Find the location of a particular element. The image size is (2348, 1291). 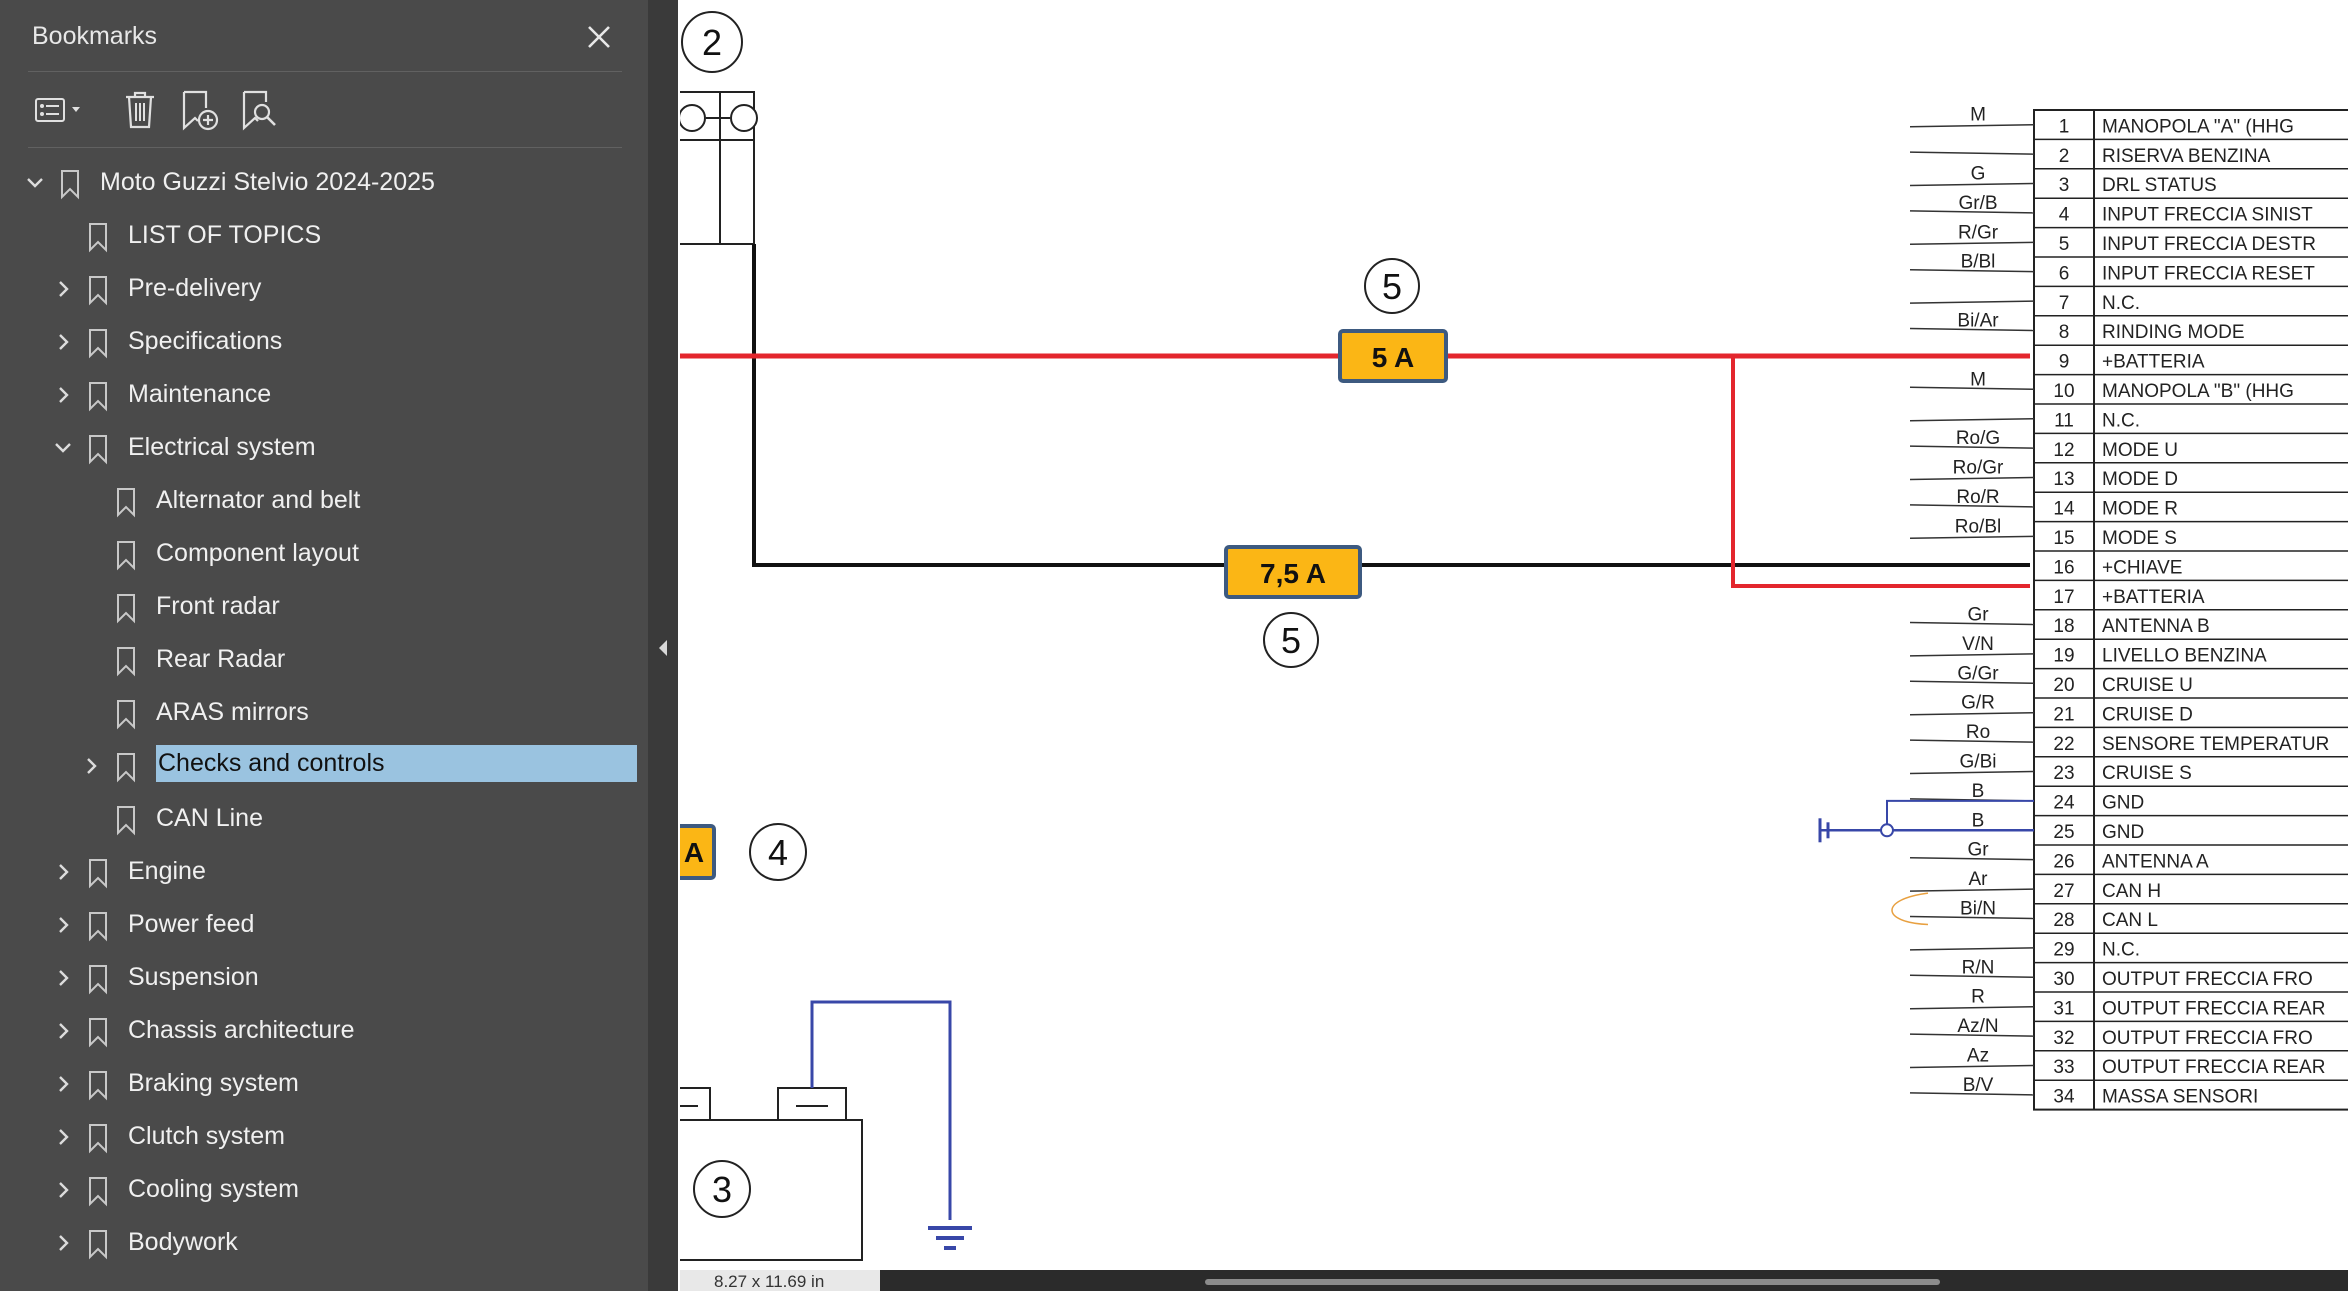

bookmark-item: Moto Guzzi Stelvio 2024-2025 is located at coordinates (324, 183).